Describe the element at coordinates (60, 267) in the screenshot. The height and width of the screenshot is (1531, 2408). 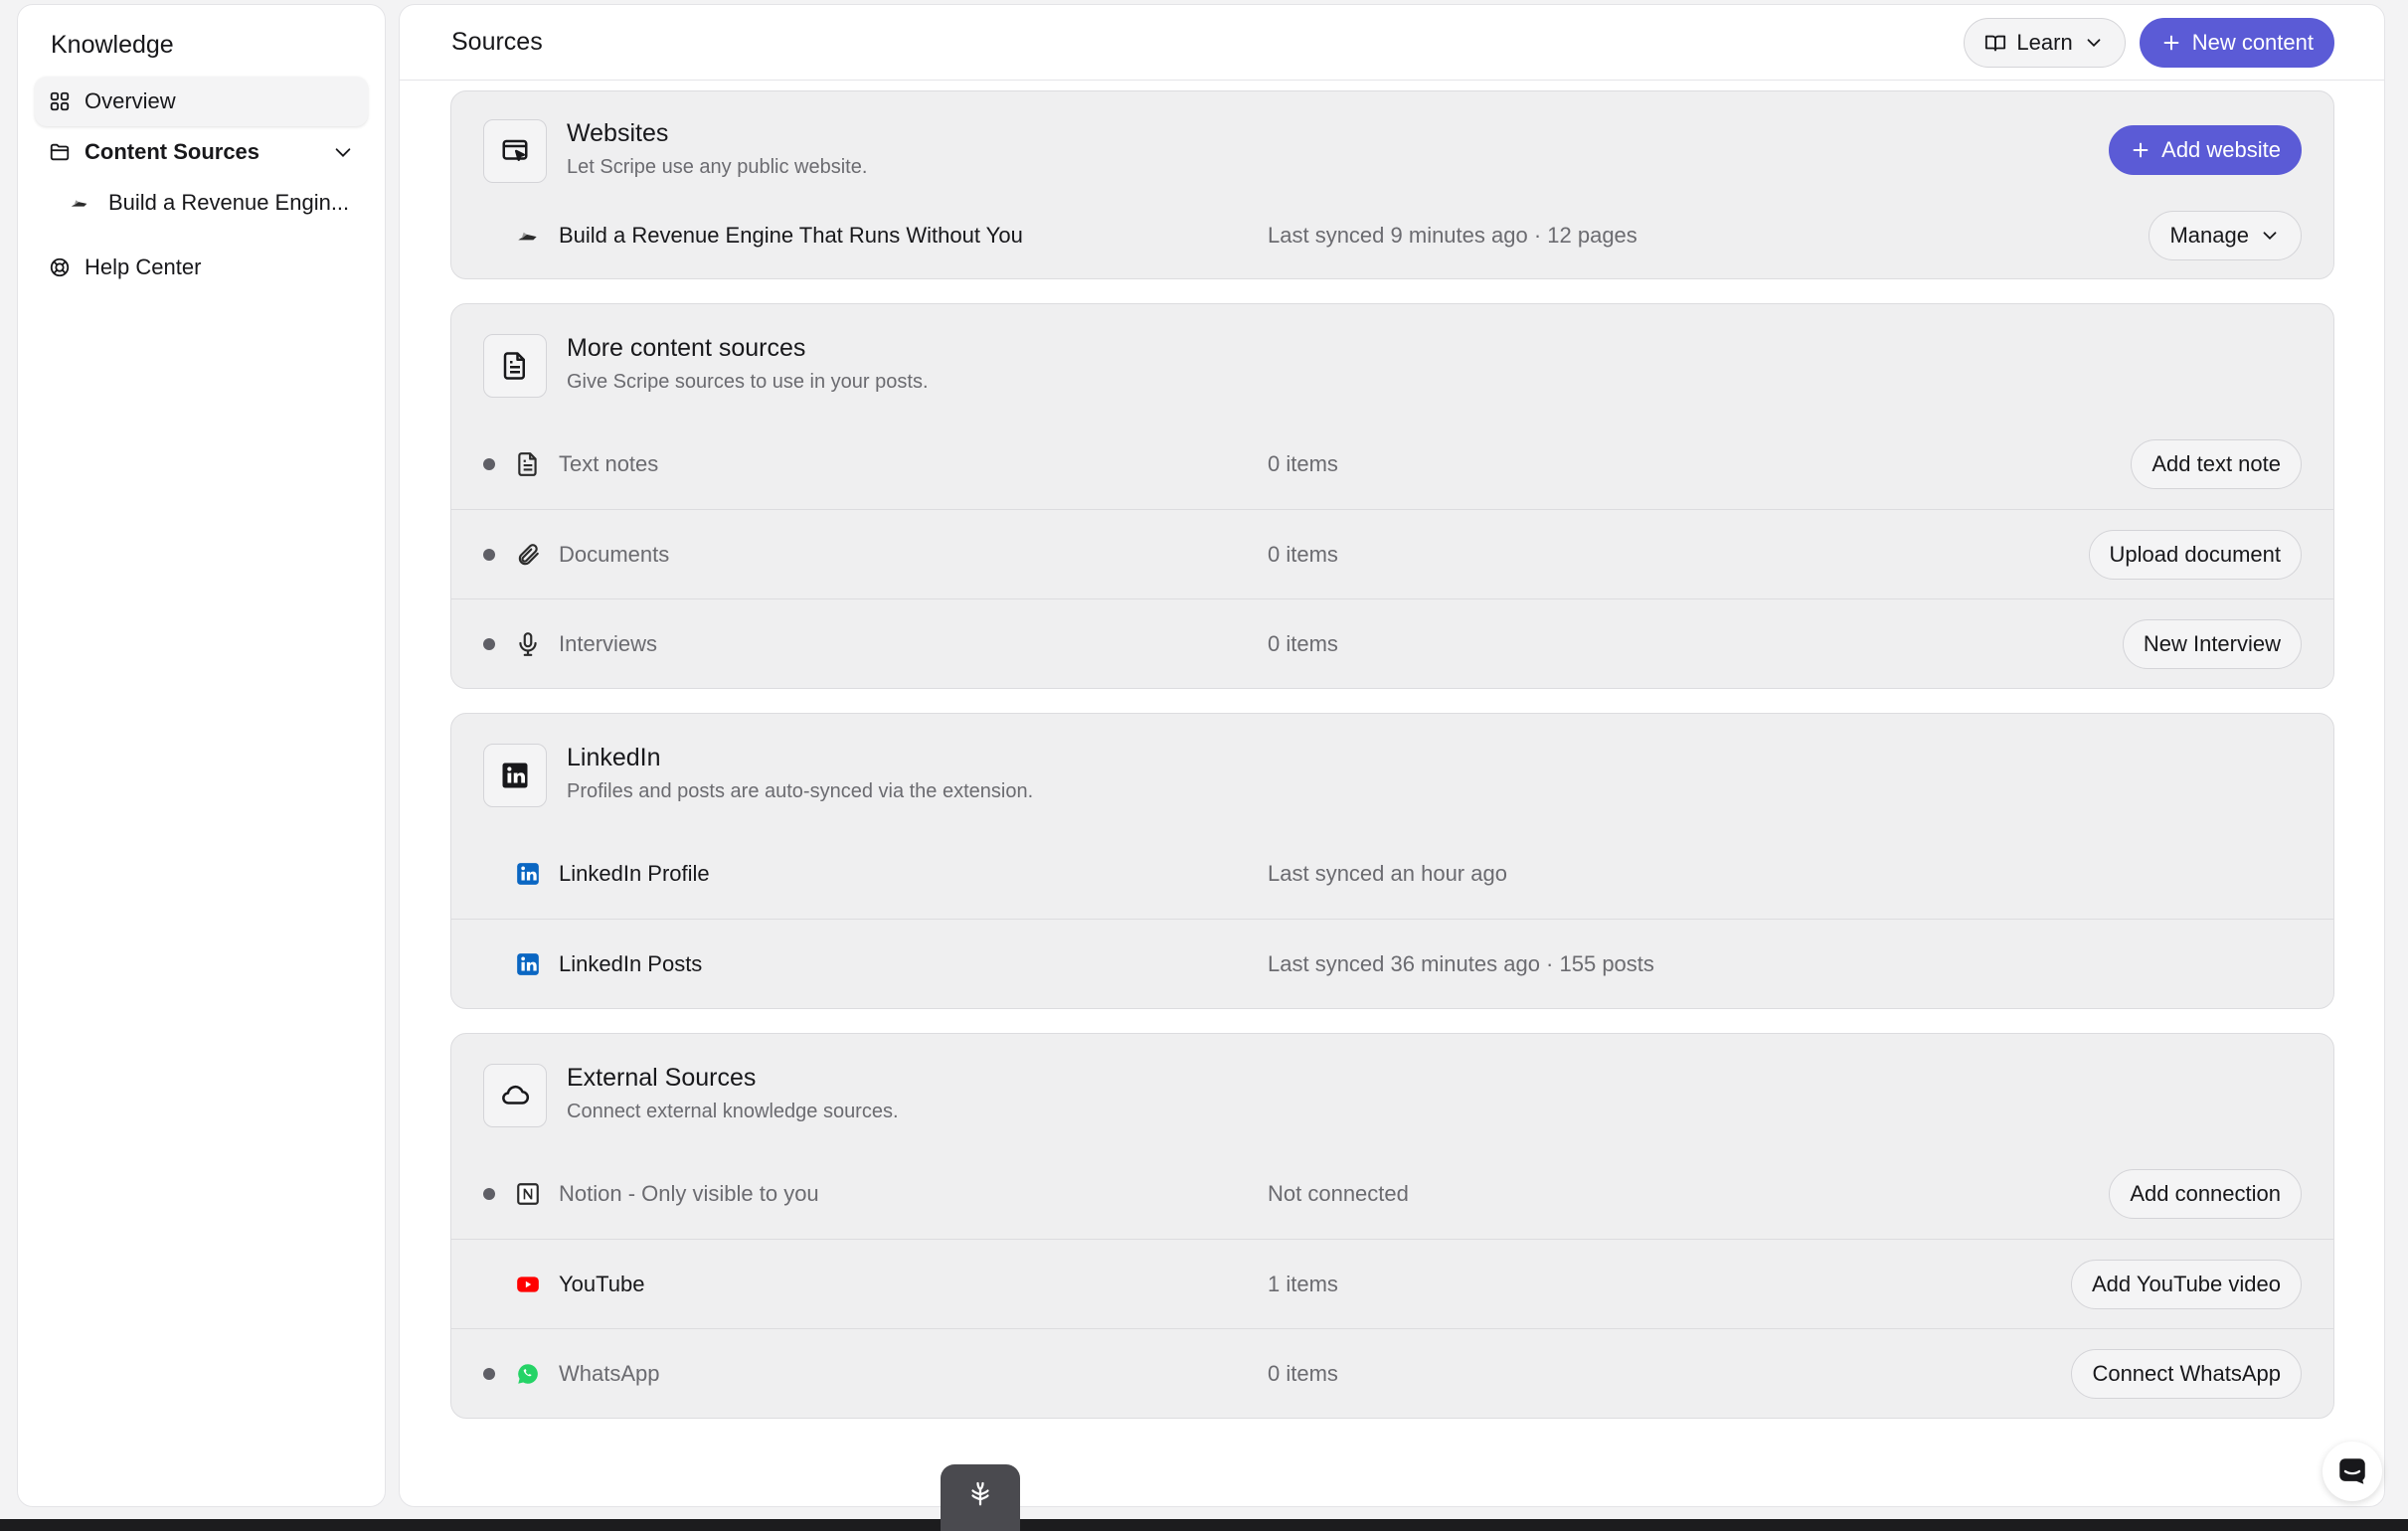
I see `lifebuoy-icon` at that location.